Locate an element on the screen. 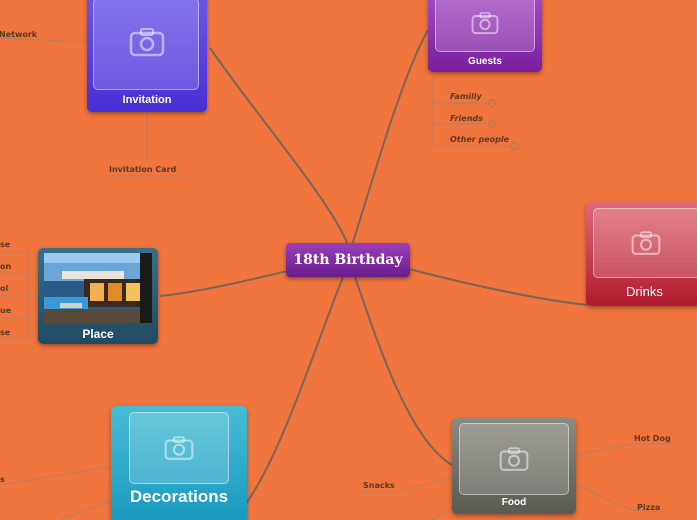 This screenshot has width=697, height=520. decorations-label: Decorations is located at coordinates (179, 496).